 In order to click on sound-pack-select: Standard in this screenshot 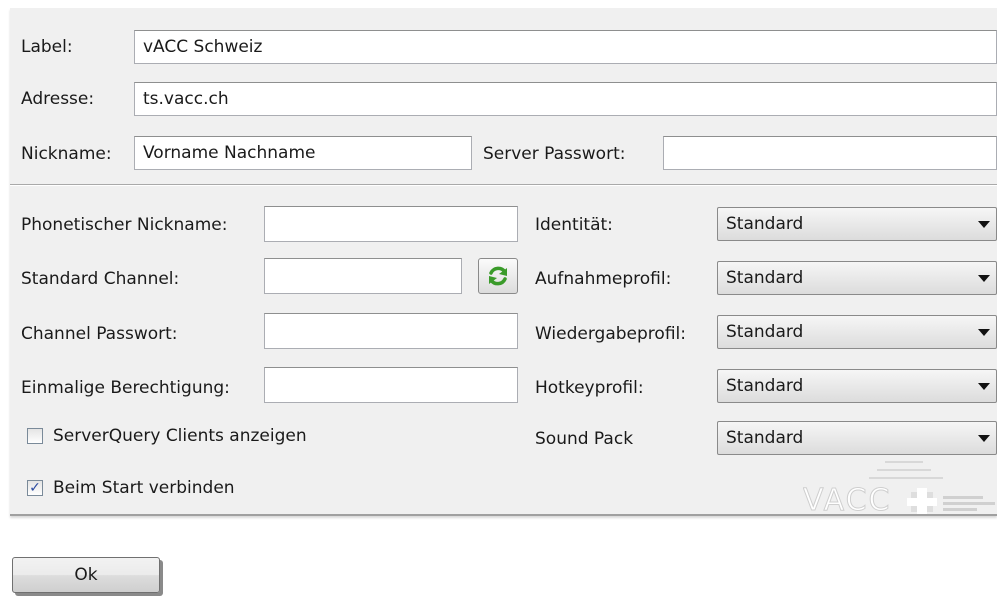, I will do `click(857, 438)`.